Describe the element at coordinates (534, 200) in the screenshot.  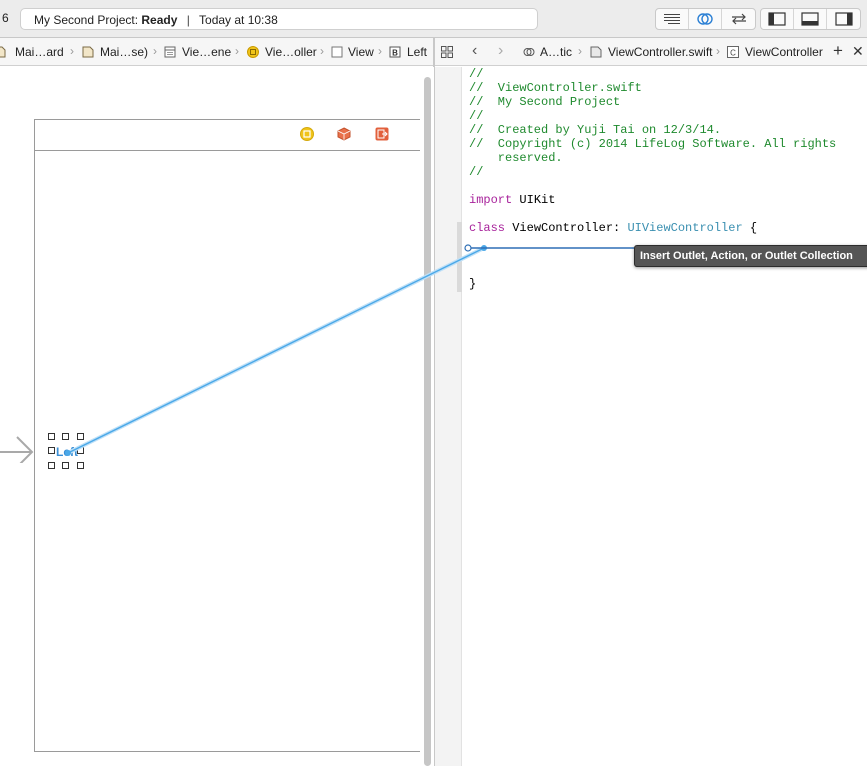
I see `module-name: UIKit` at that location.